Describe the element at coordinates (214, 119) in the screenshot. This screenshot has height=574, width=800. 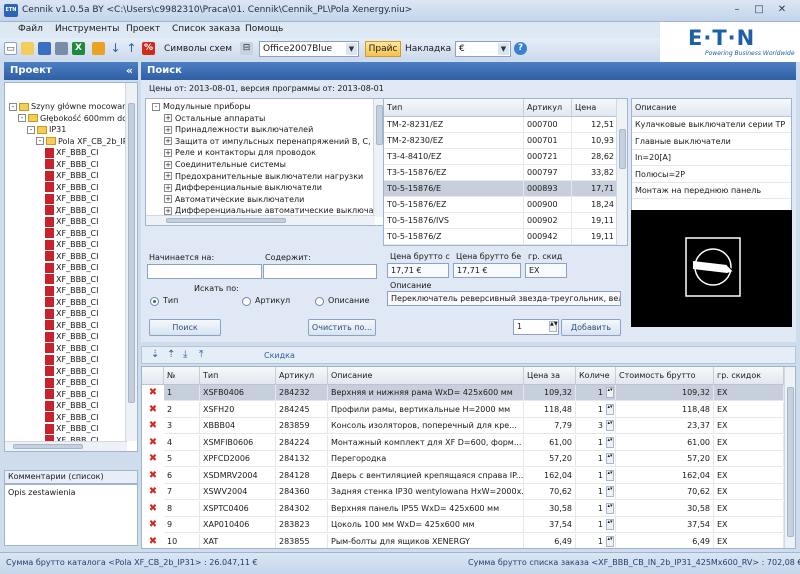
I see `catalog-tree-node: + Остальные аппараты` at that location.